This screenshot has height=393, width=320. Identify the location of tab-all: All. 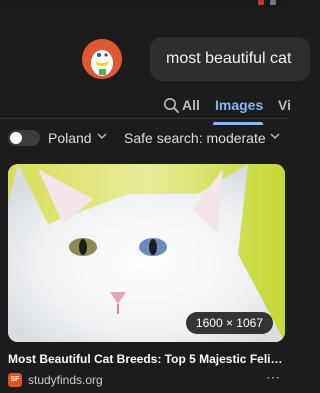
(181, 105).